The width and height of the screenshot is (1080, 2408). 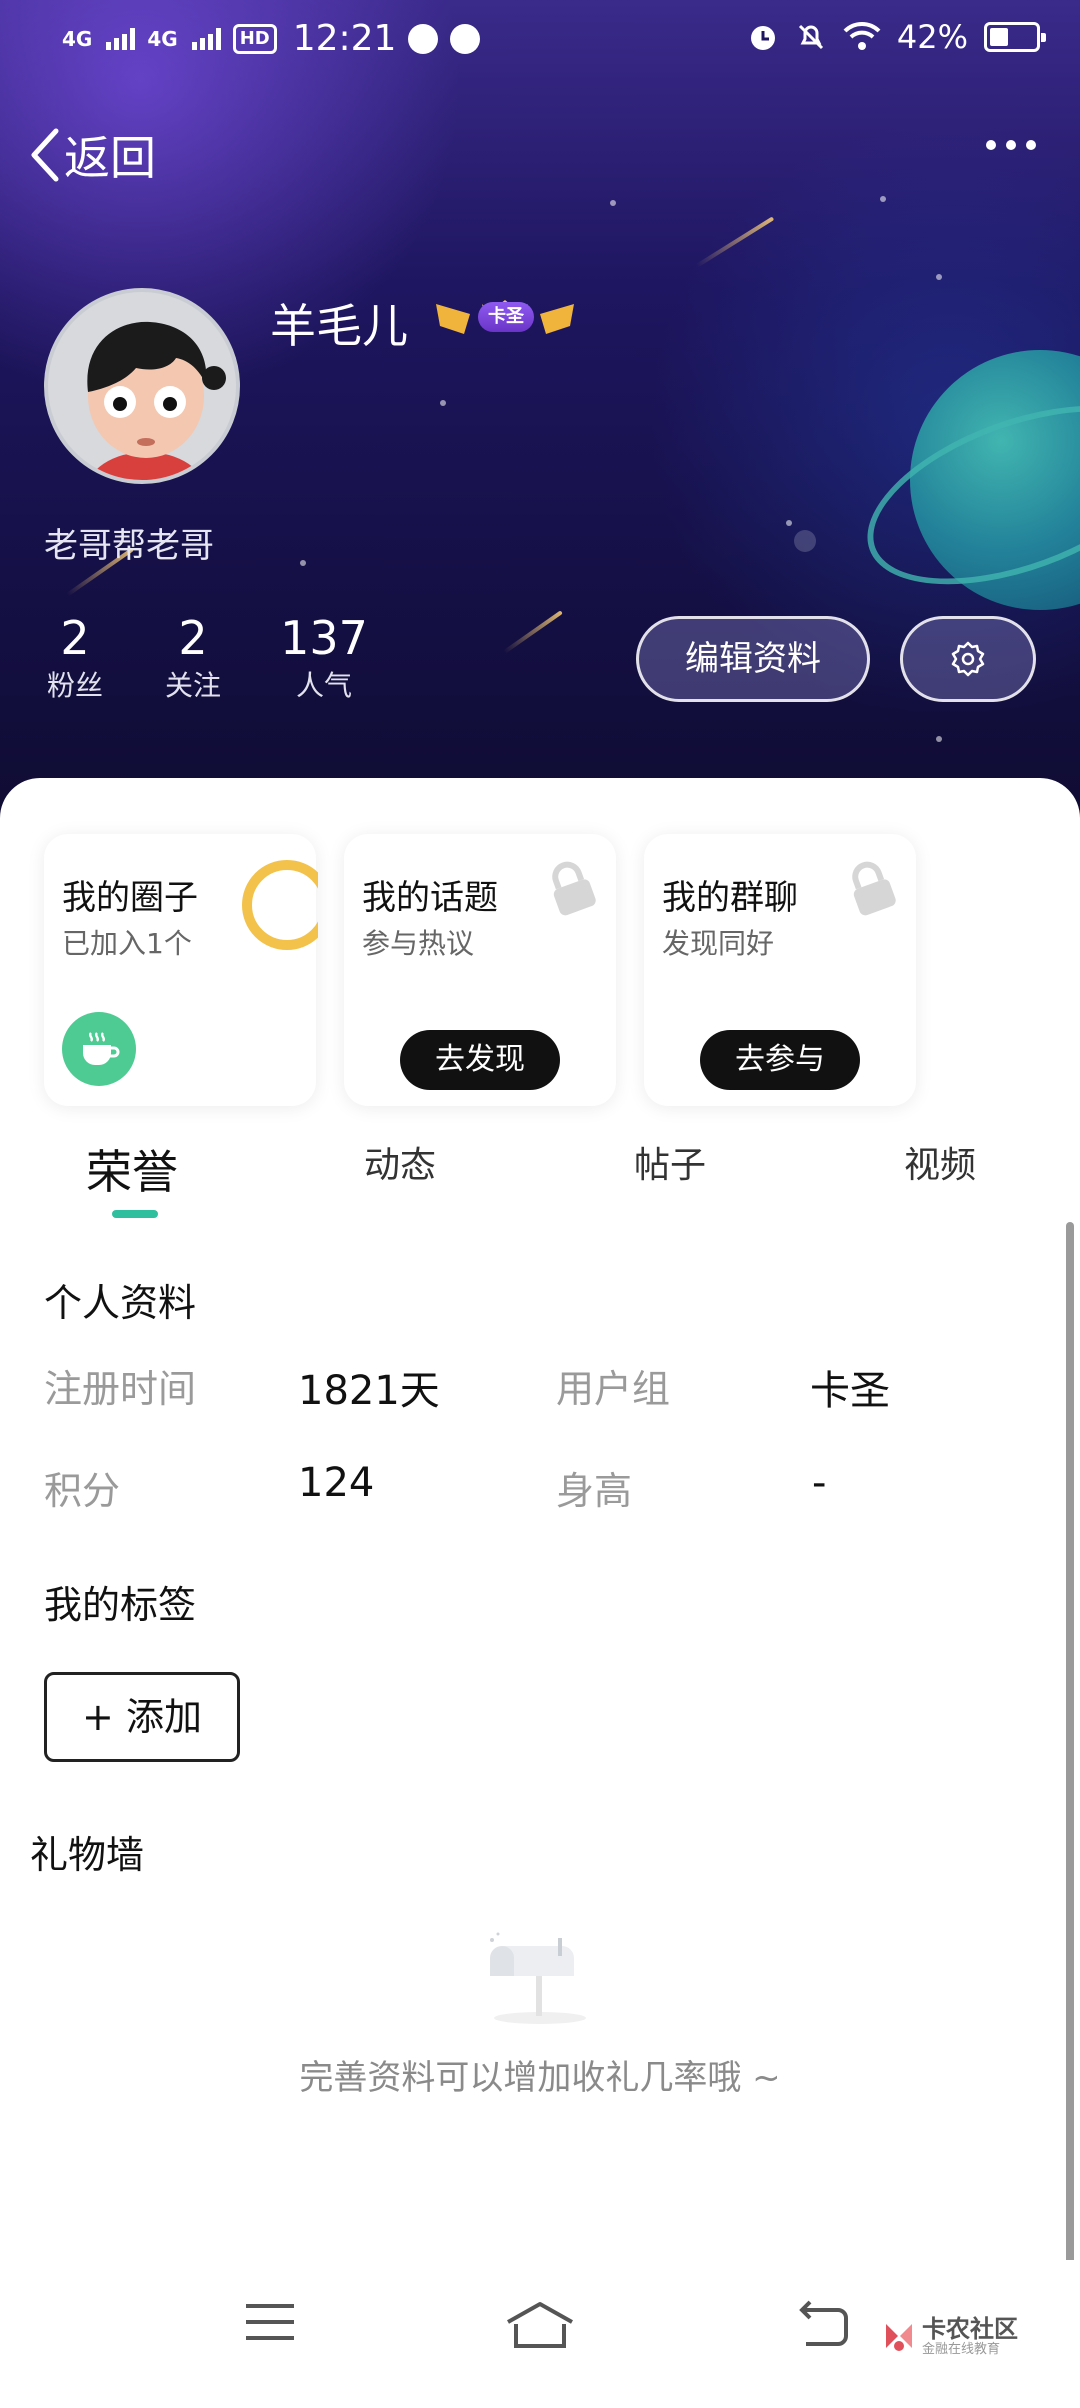 I want to click on my-topics-card: 我的话题 参与热议 去发现, so click(x=480, y=970).